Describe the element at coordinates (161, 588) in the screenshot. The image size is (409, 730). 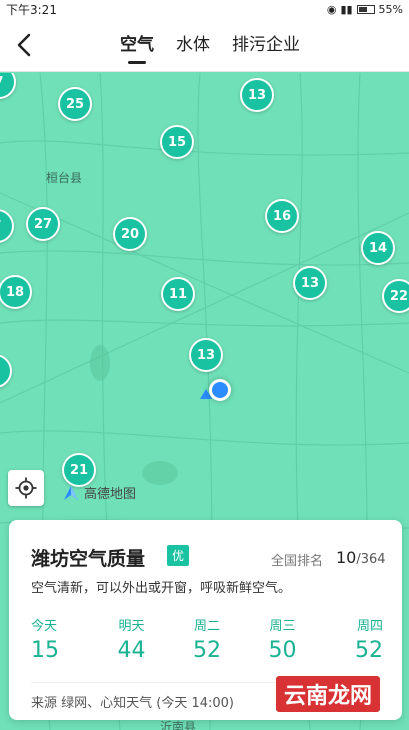
I see `health-advice: 空气清新，可以外出或开窗，呼吸新鲜空气。` at that location.